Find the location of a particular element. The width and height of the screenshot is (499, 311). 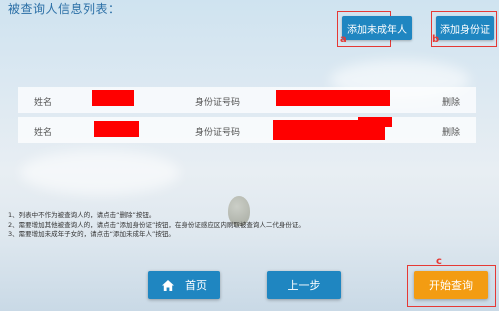

marker-a: a is located at coordinates (343, 39).